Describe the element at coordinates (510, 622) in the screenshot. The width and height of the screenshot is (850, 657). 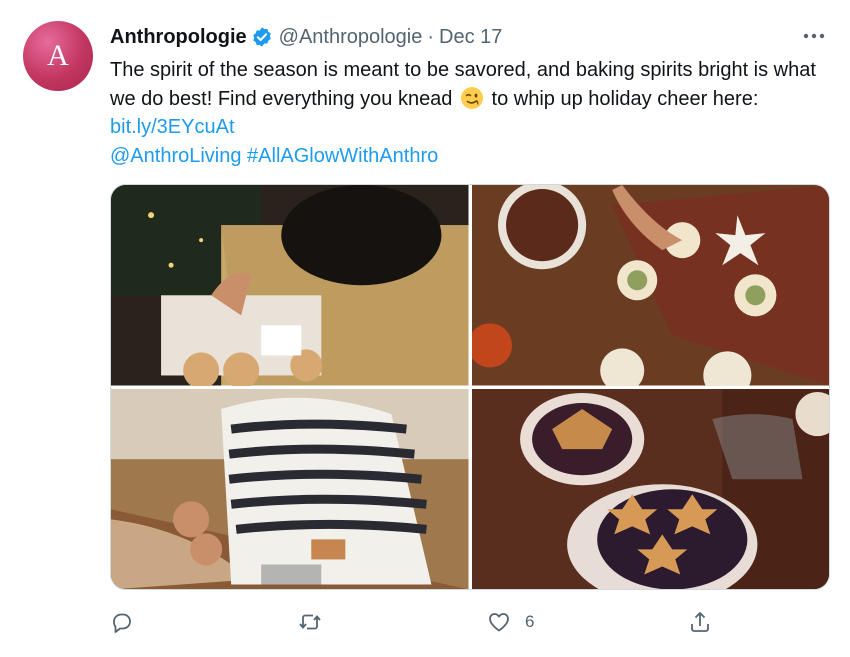
I see `like-button: 6` at that location.